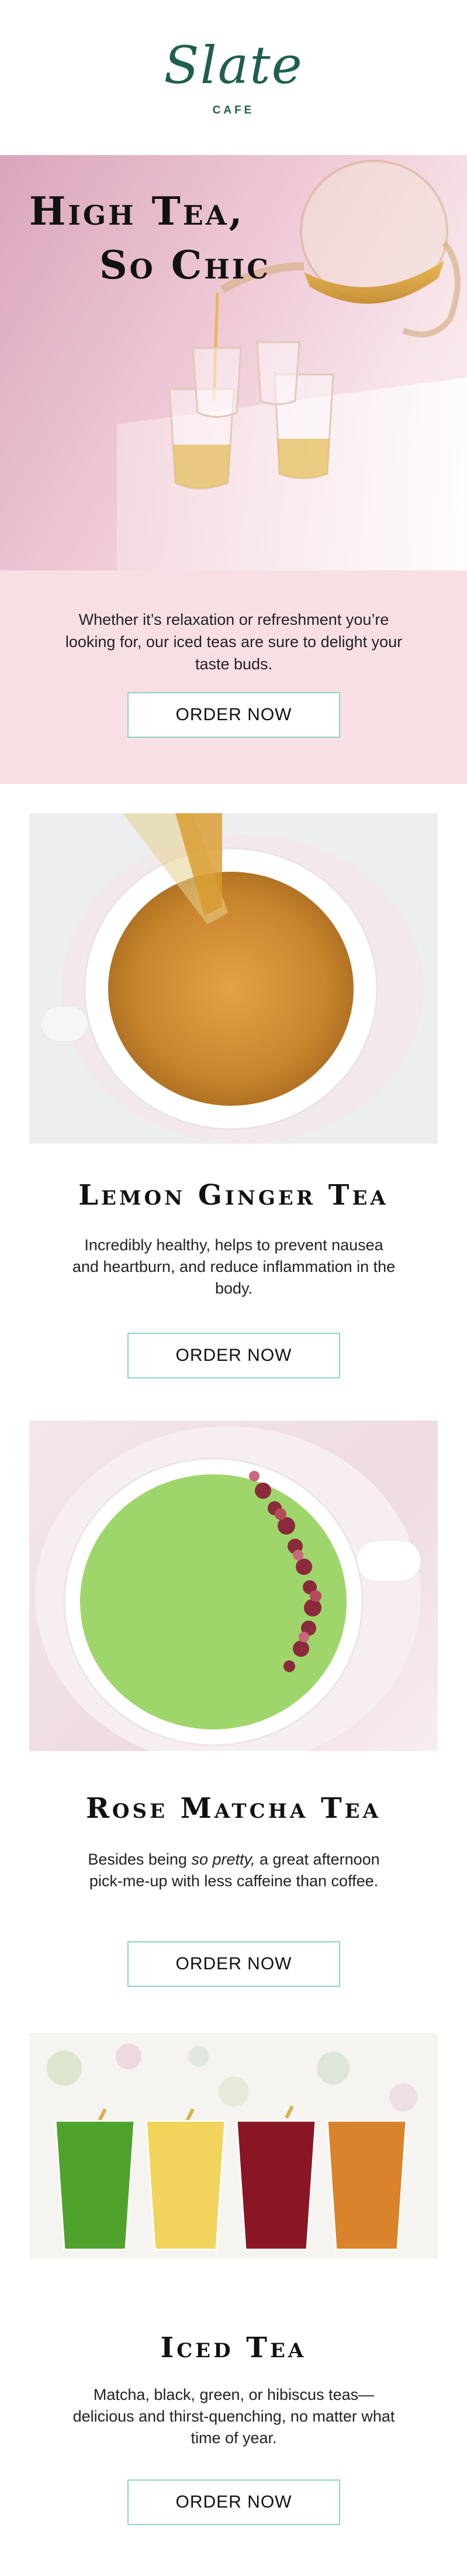 The image size is (467, 2576). What do you see at coordinates (233, 110) in the screenshot?
I see `brand-sub: CAFE` at bounding box center [233, 110].